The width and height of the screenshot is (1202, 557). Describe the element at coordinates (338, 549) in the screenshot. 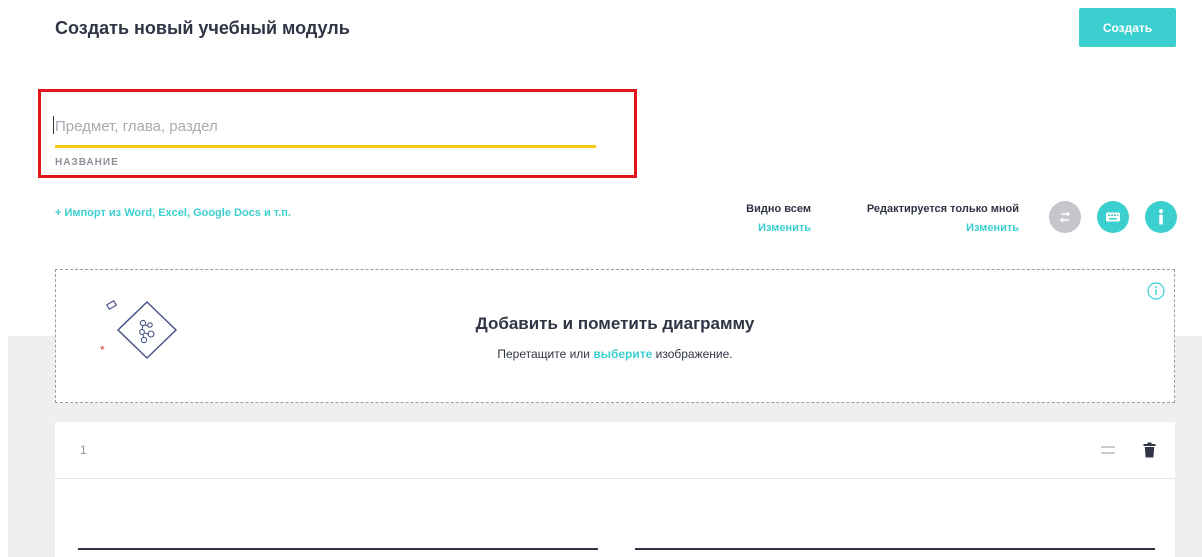

I see `term-input-line` at that location.